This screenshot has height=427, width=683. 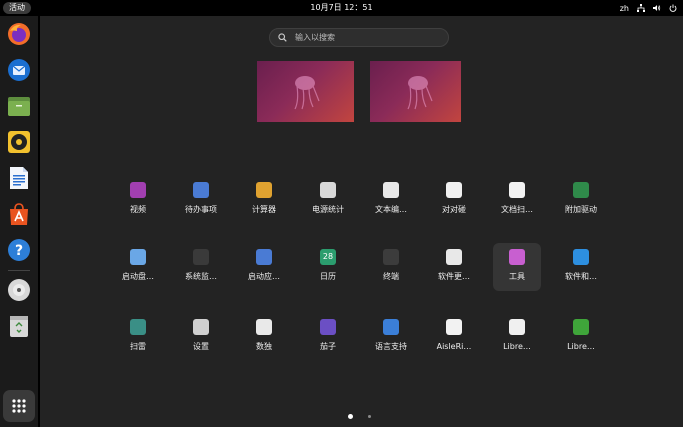 What do you see at coordinates (264, 257) in the screenshot?
I see `startup-apps-icon` at bounding box center [264, 257].